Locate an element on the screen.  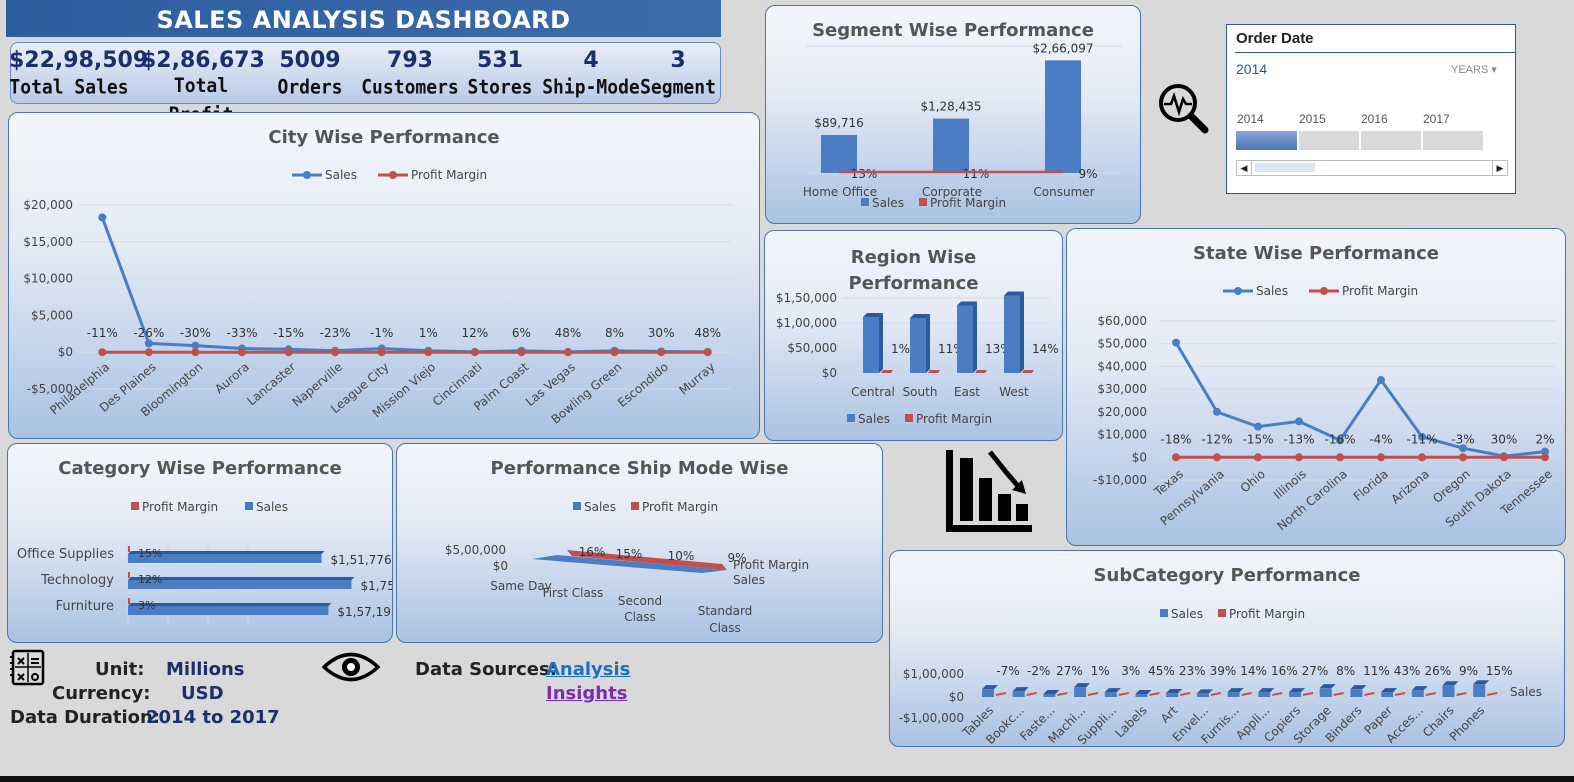
margin-label: 23% is located at coordinates (1192, 671).